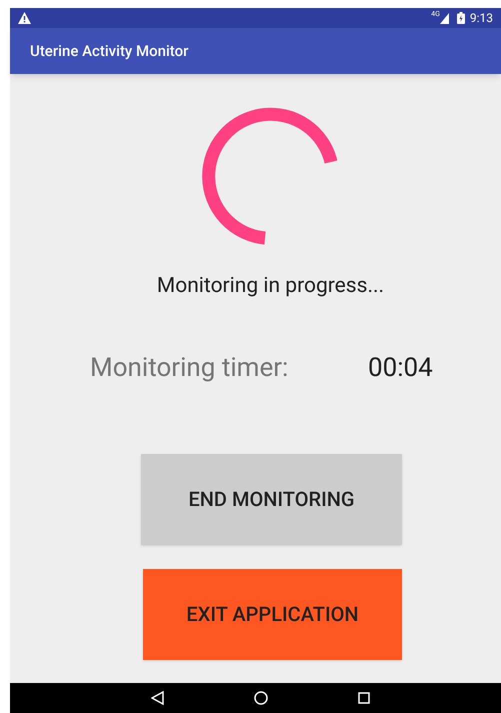 This screenshot has height=713, width=501. I want to click on signal-icon, so click(444, 18).